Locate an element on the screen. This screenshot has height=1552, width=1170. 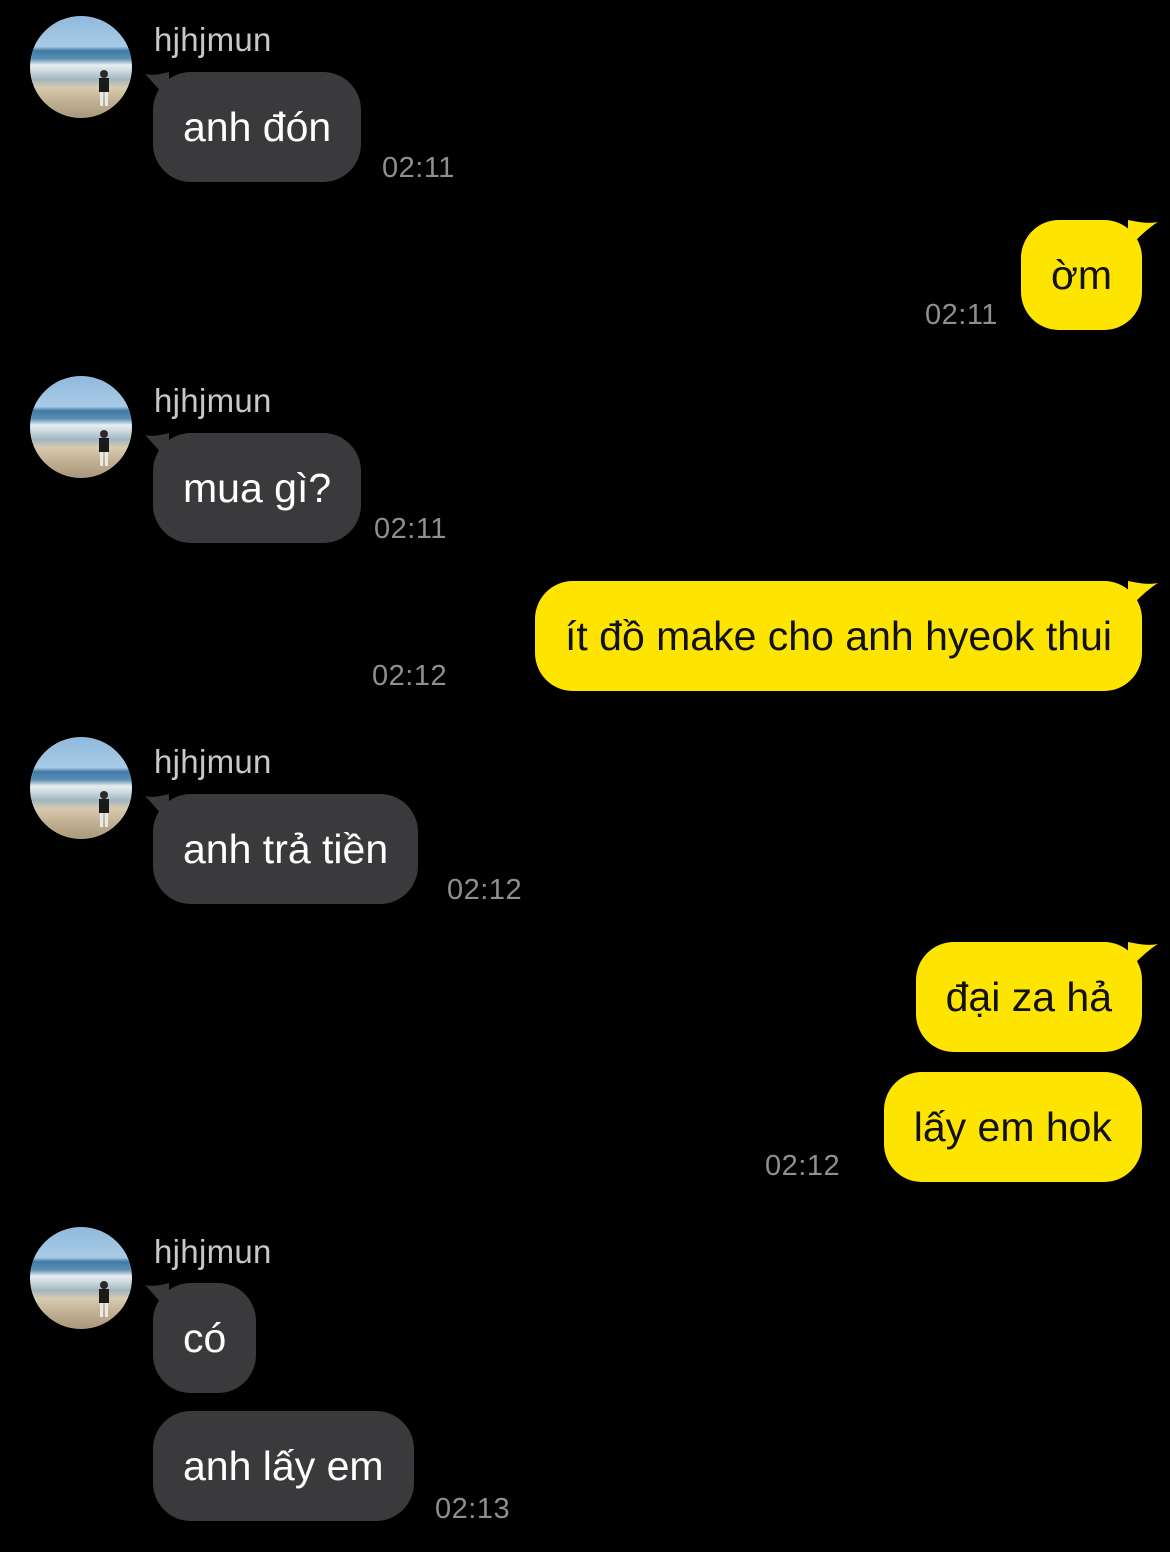
incoming-message-bubble: anh lấy em is located at coordinates (283, 1466).